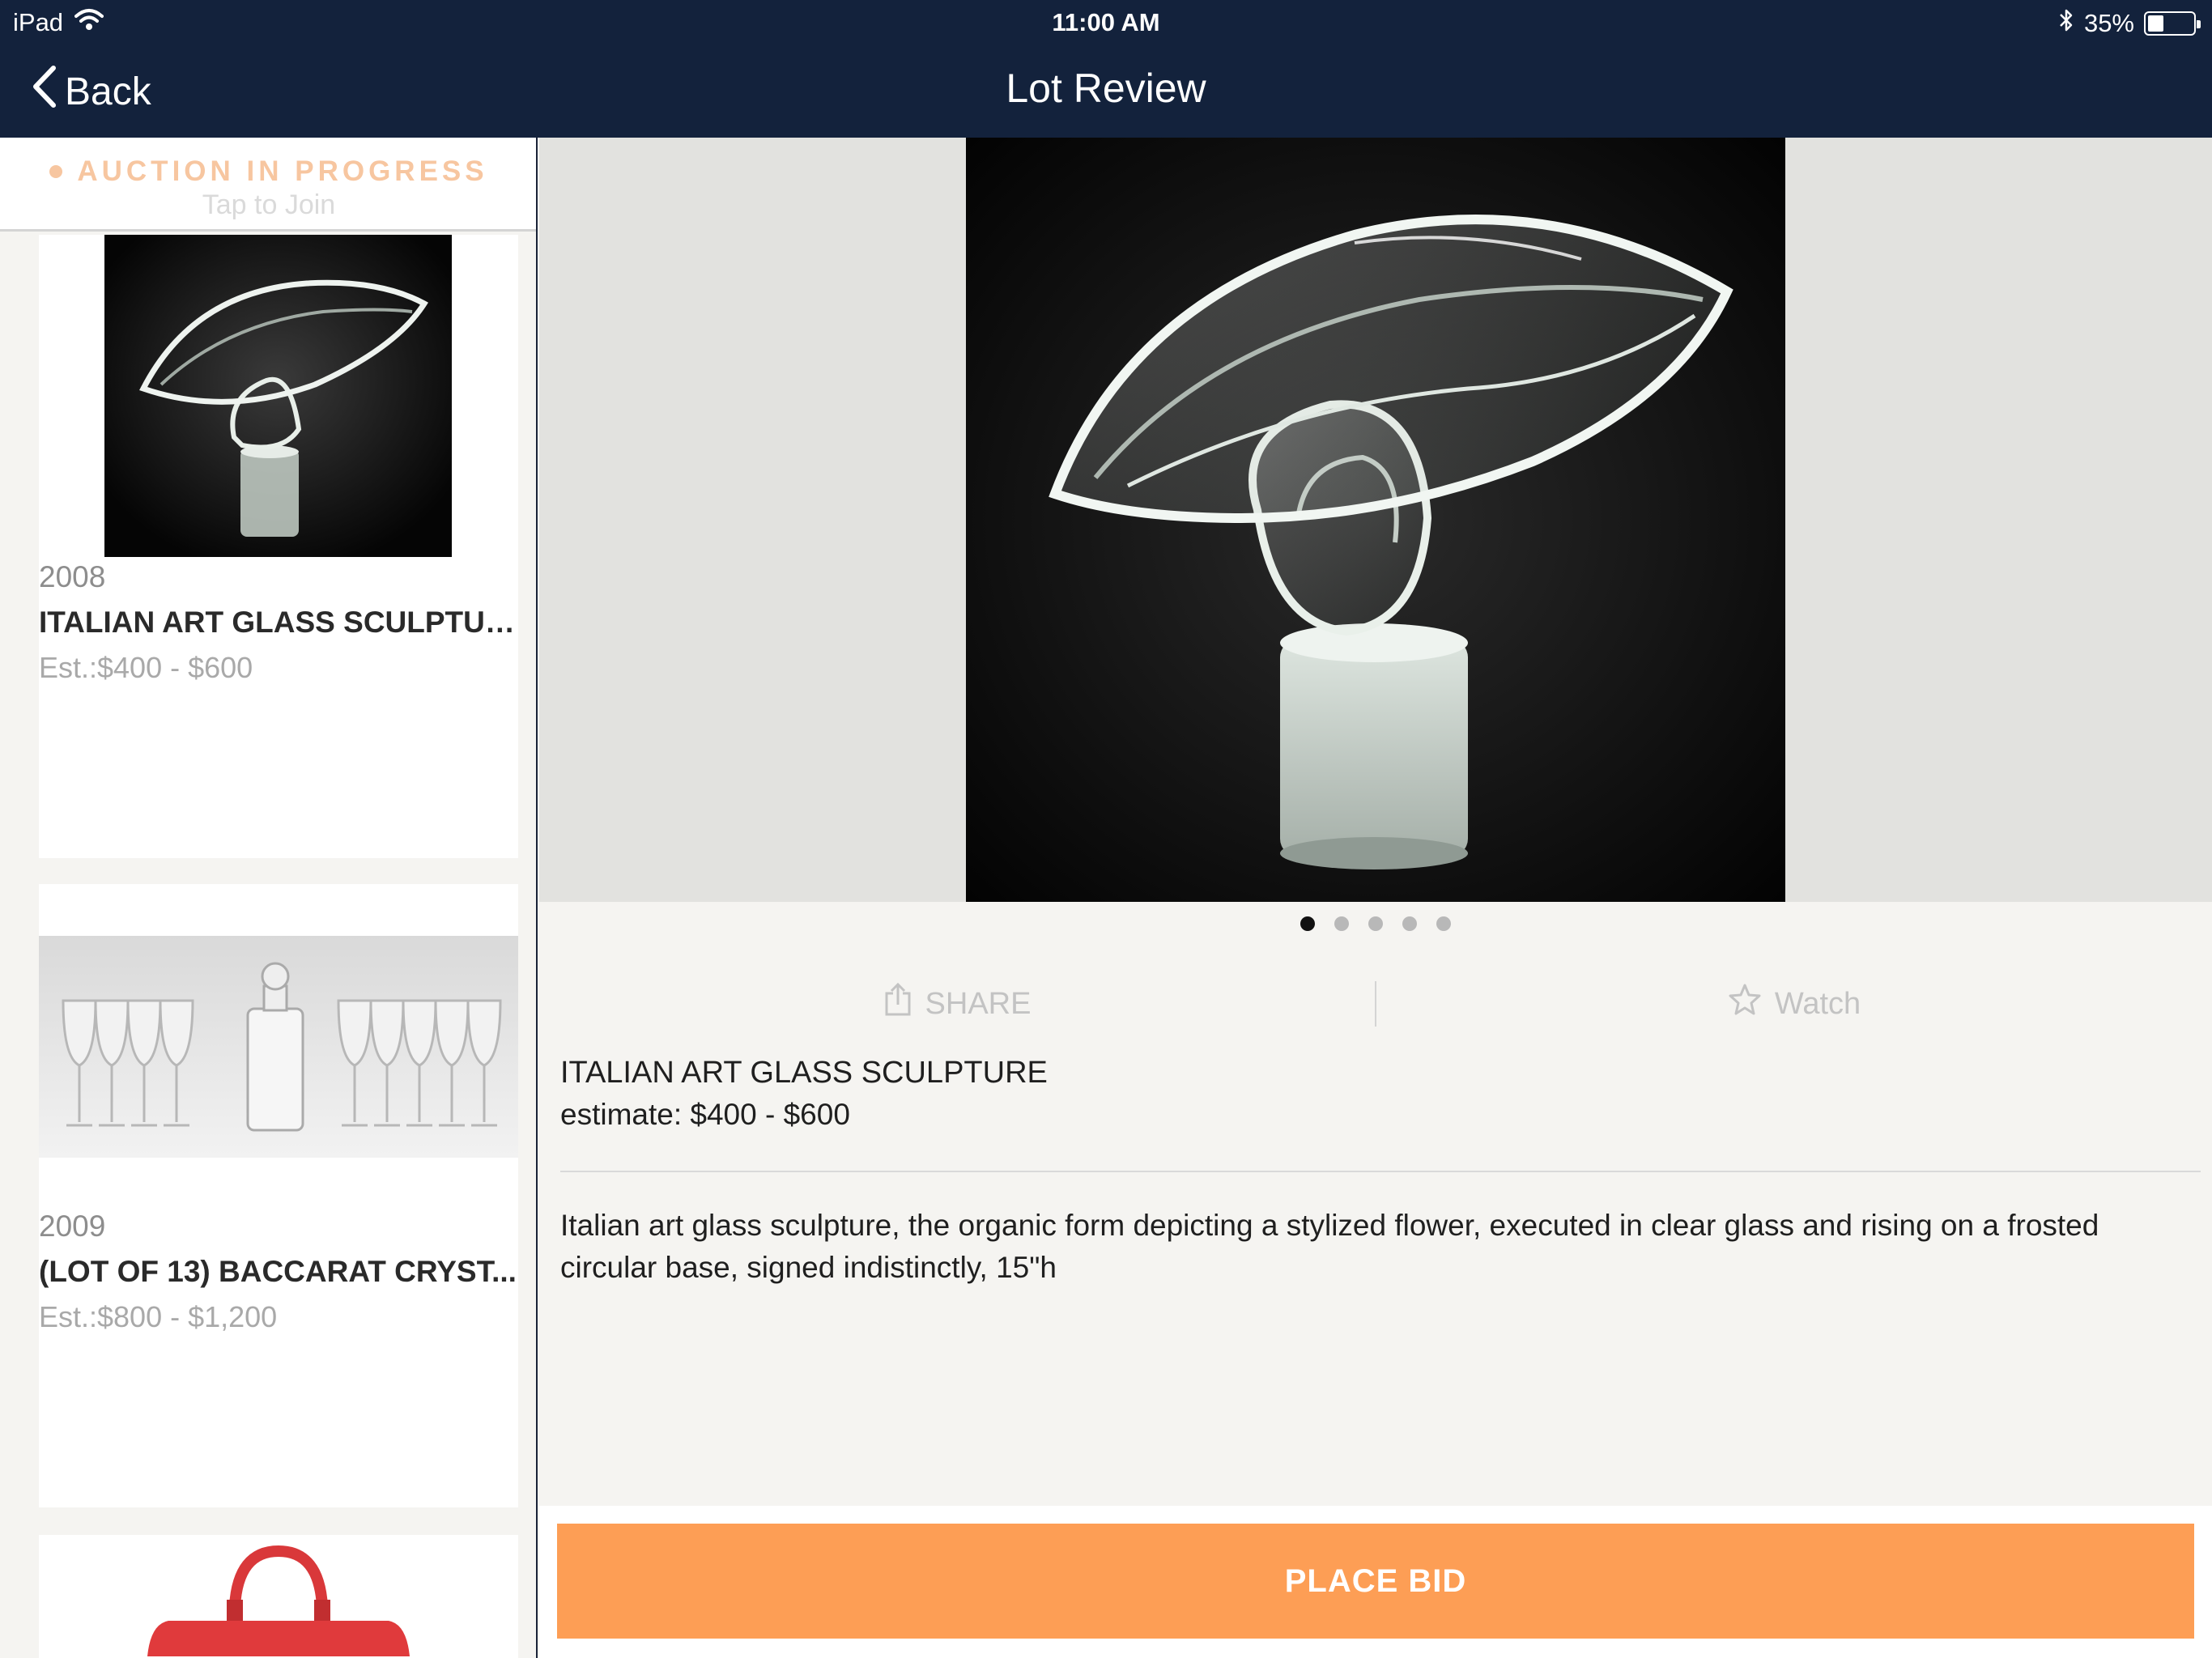 The width and height of the screenshot is (2212, 1658). What do you see at coordinates (278, 622) in the screenshot?
I see `lot-title: ITALIAN ART GLASS SCULPTURE` at bounding box center [278, 622].